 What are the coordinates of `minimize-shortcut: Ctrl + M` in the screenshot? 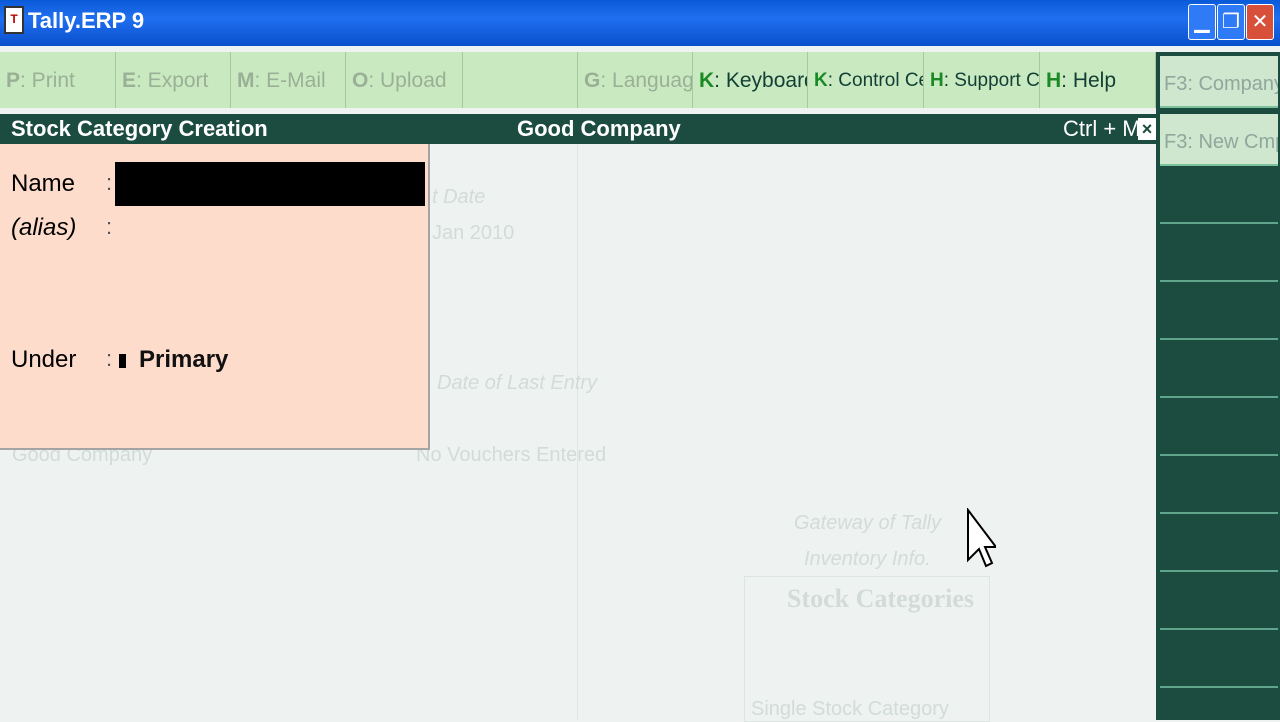 It's located at (1102, 128).